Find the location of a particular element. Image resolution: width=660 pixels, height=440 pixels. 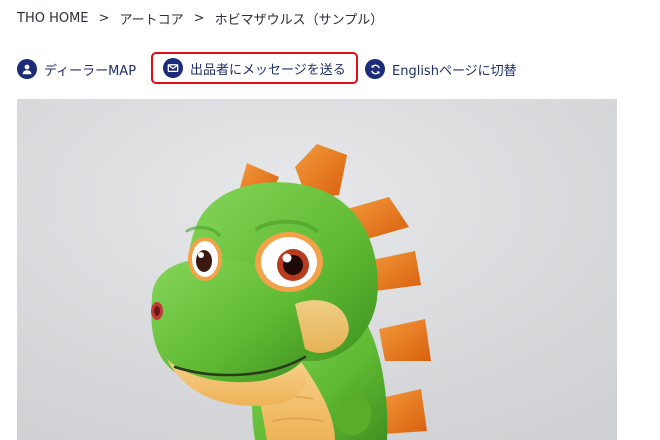

dealer-map-link: ディーラーMAP is located at coordinates (76, 69).